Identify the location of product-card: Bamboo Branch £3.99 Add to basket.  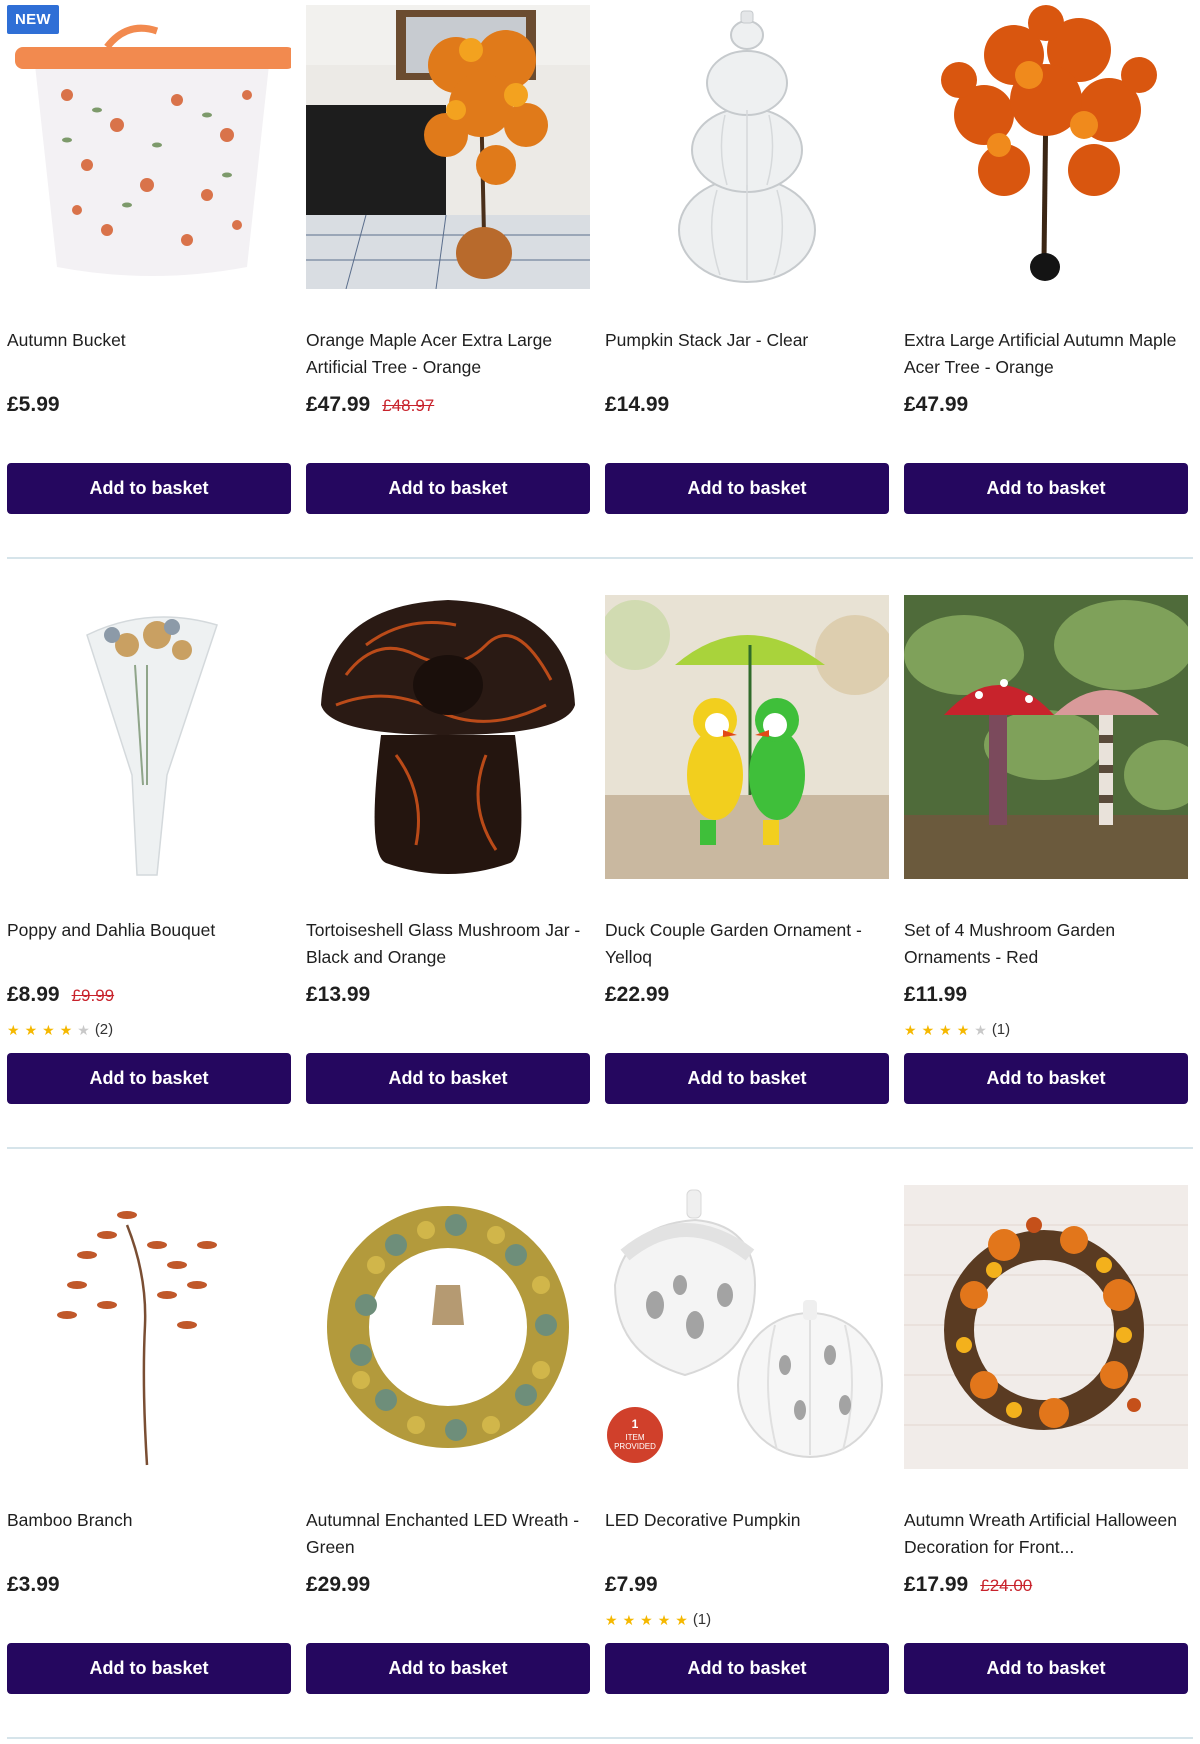
(149, 1462).